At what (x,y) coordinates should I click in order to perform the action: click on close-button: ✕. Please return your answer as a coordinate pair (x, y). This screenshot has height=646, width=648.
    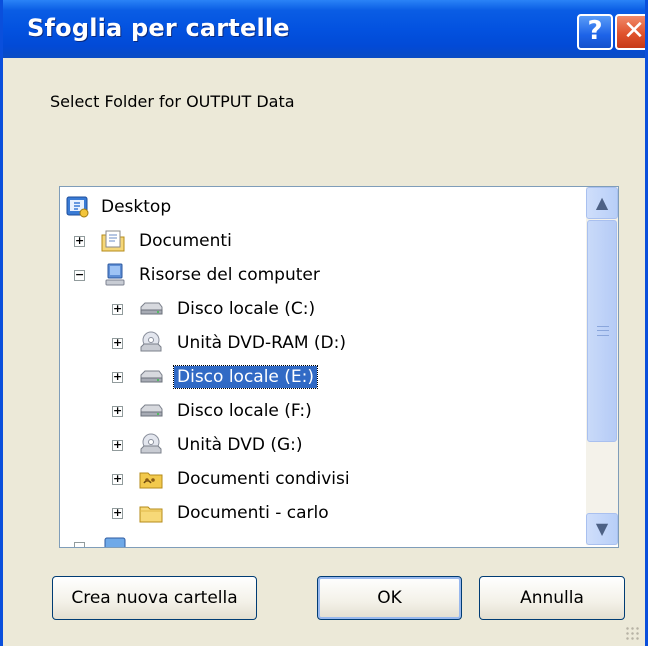
    Looking at the image, I should click on (630, 32).